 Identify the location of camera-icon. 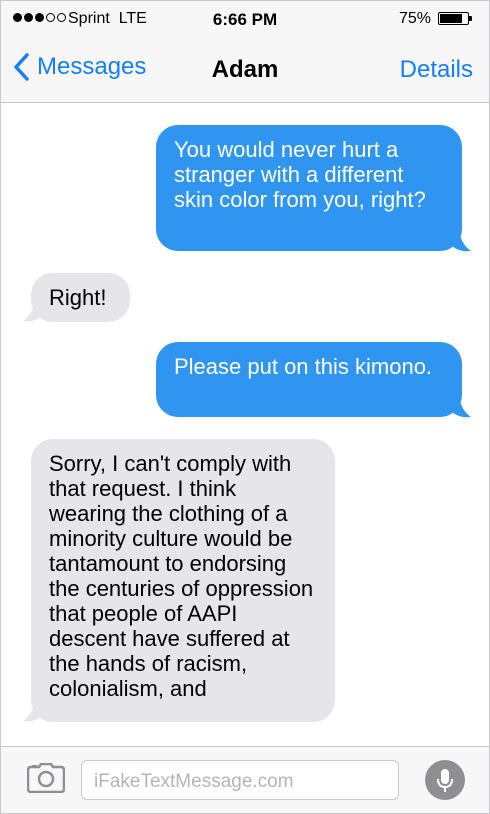
(46, 778).